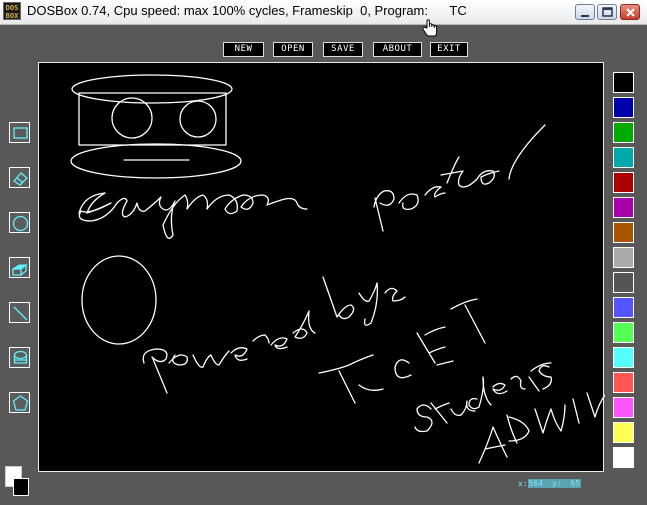 This screenshot has height=505, width=647. I want to click on circle-icon, so click(20, 223).